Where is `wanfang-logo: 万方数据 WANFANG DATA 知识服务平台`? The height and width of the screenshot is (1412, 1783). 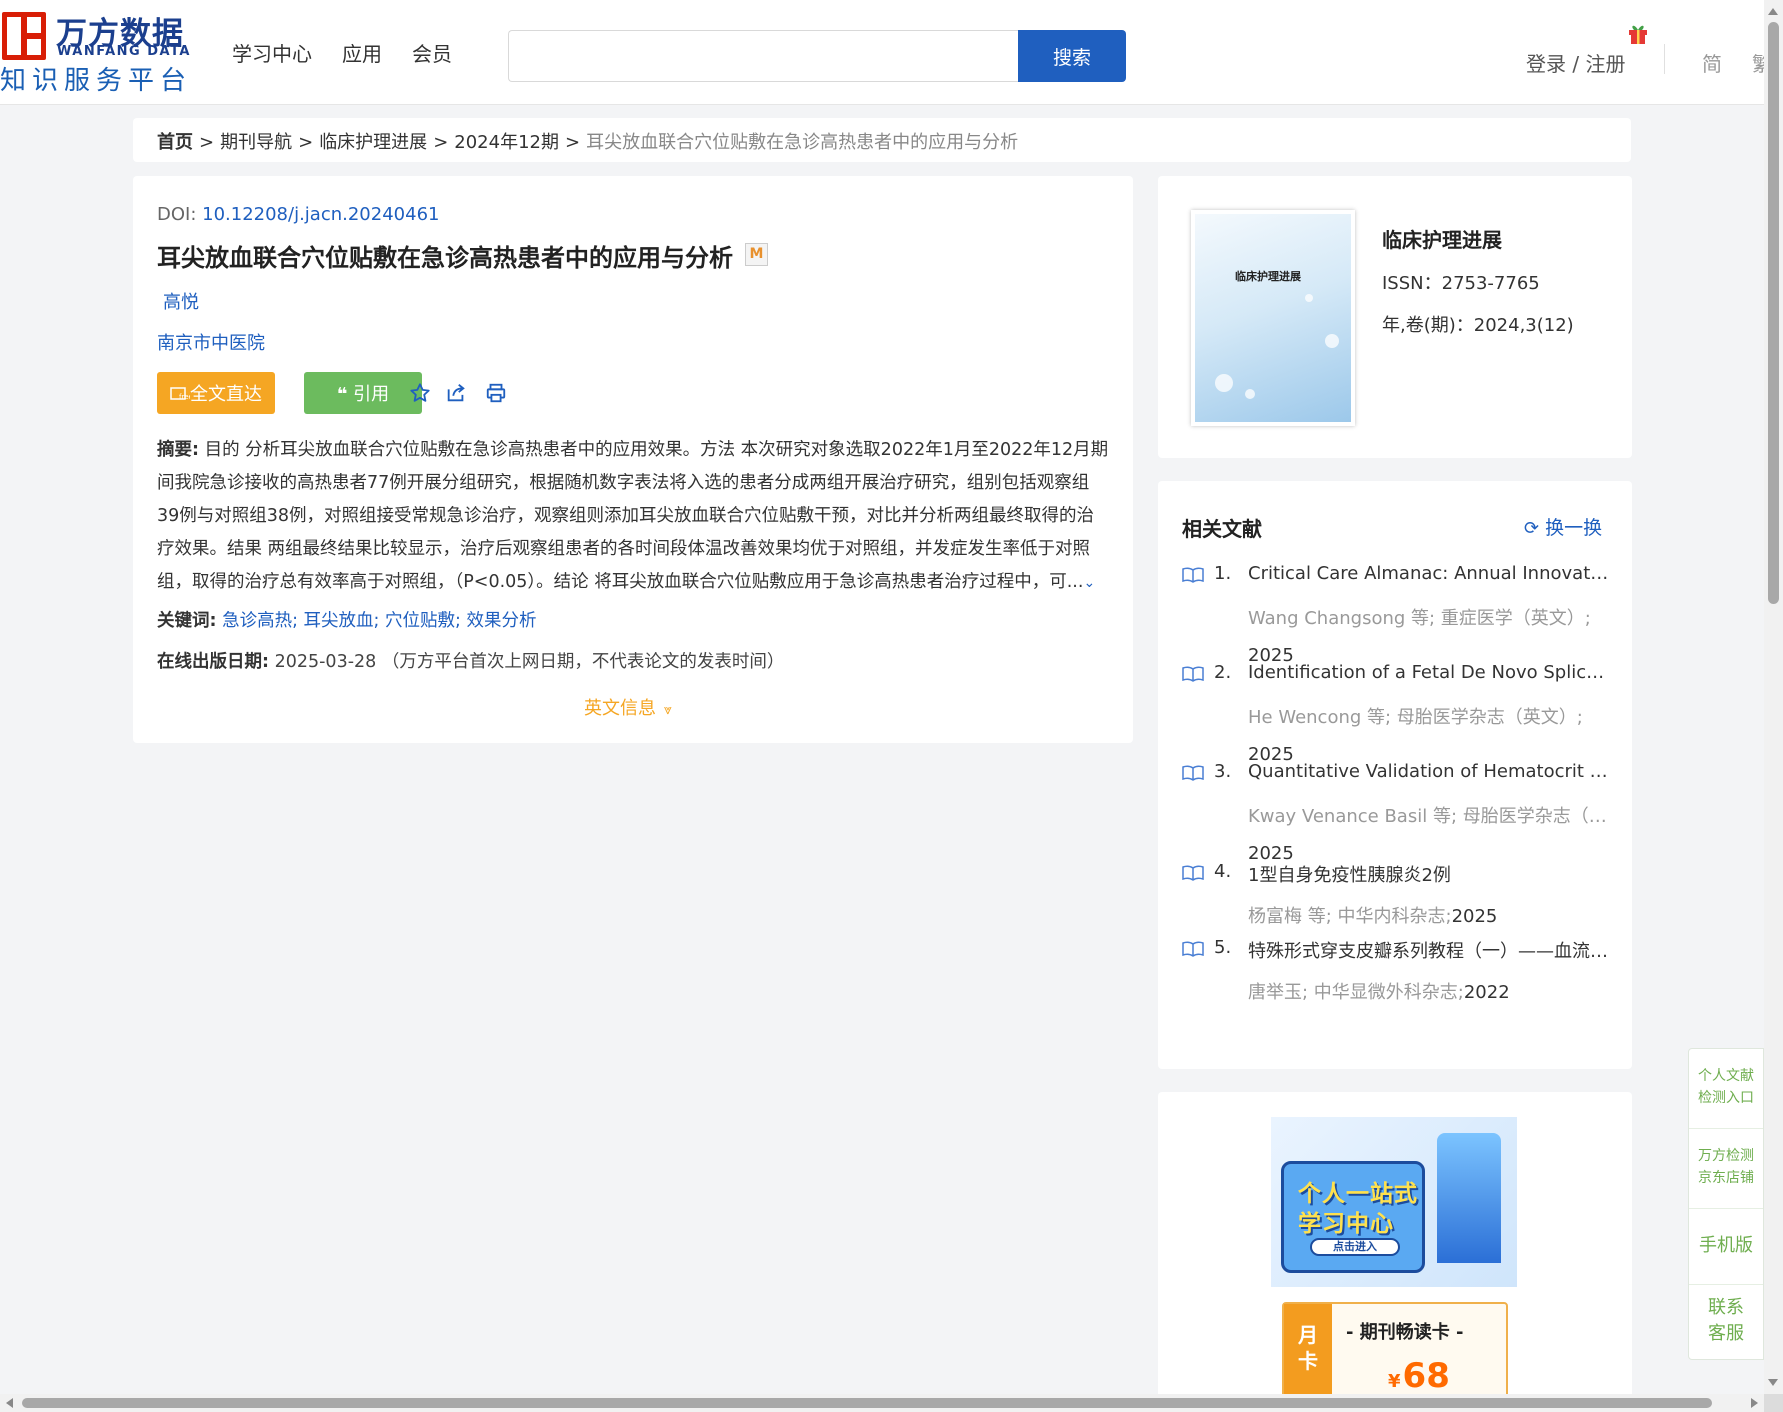
wanfang-logo: 万方数据 WANFANG DATA 知识服务平台 is located at coordinates (100, 52).